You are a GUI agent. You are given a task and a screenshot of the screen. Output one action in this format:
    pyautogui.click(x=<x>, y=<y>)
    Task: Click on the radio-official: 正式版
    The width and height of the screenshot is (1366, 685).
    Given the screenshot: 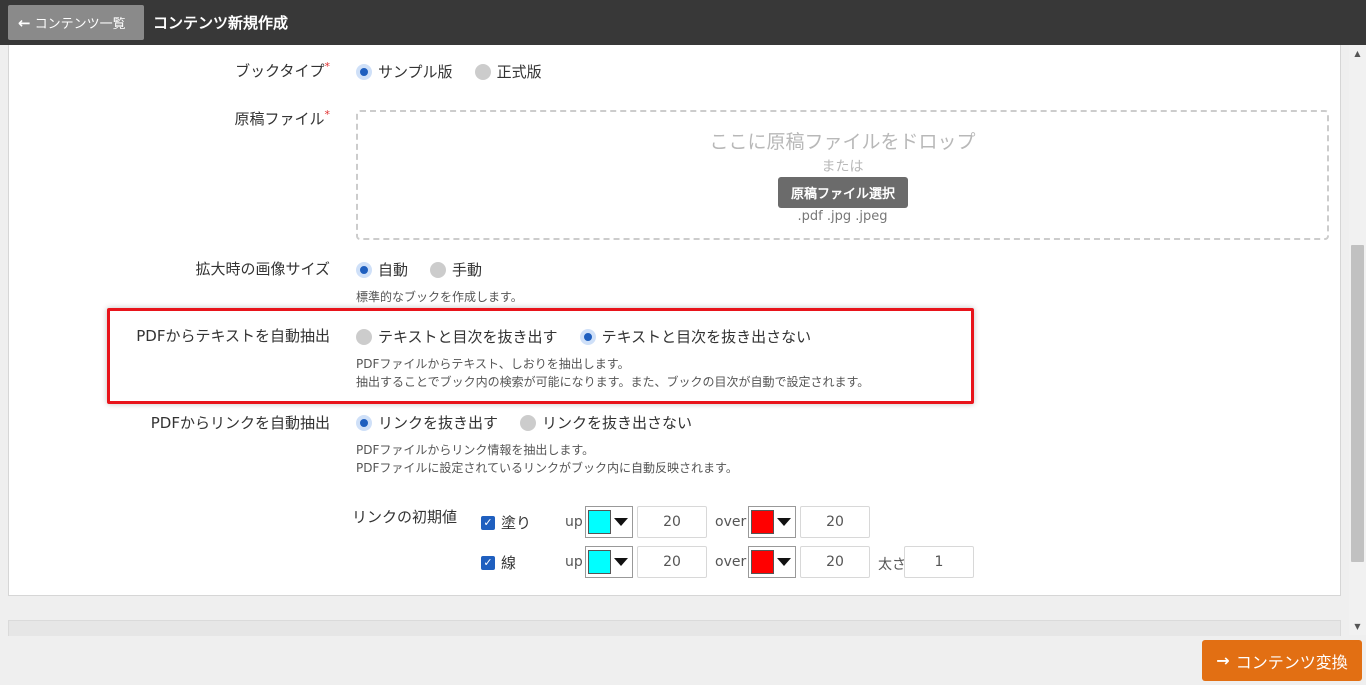 What is the action you would take?
    pyautogui.click(x=508, y=71)
    